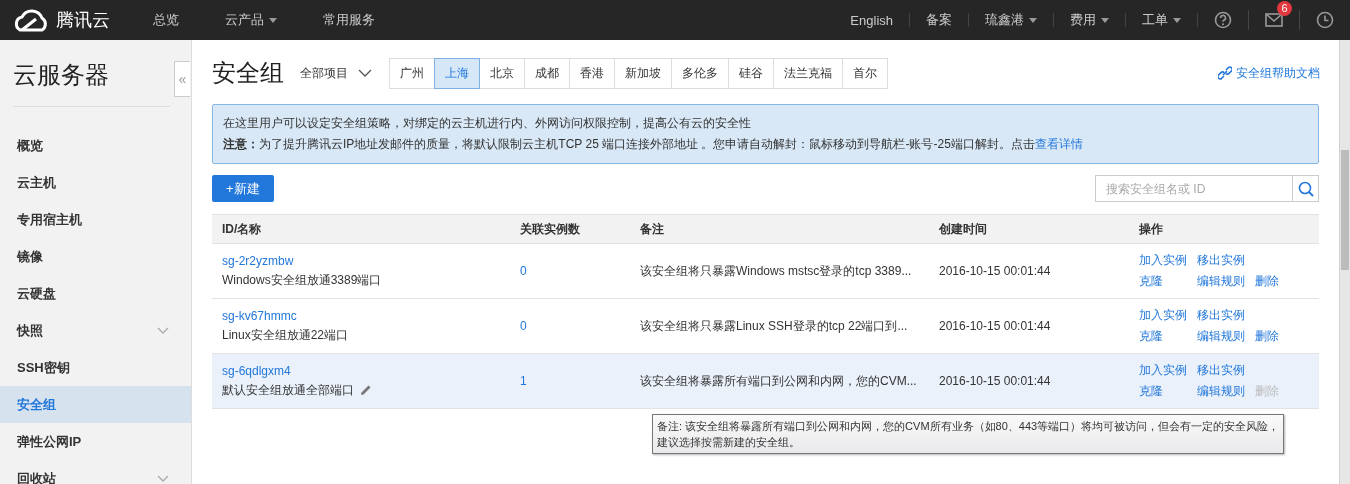 This screenshot has height=484, width=1350. I want to click on notification-badge: 6, so click(1284, 8).